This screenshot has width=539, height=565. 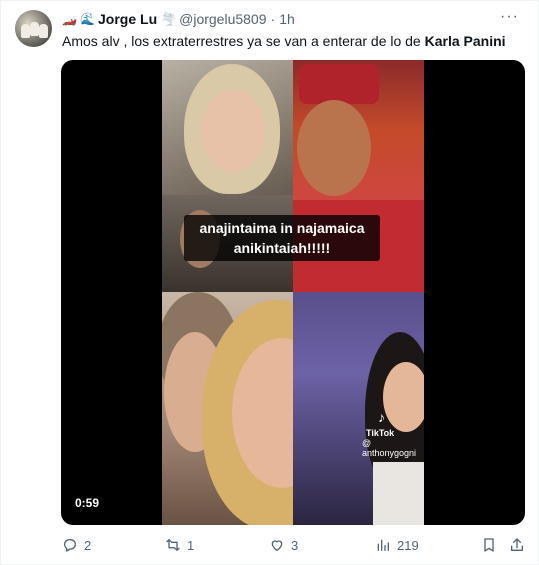 I want to click on like-button: 3, so click(x=283, y=545).